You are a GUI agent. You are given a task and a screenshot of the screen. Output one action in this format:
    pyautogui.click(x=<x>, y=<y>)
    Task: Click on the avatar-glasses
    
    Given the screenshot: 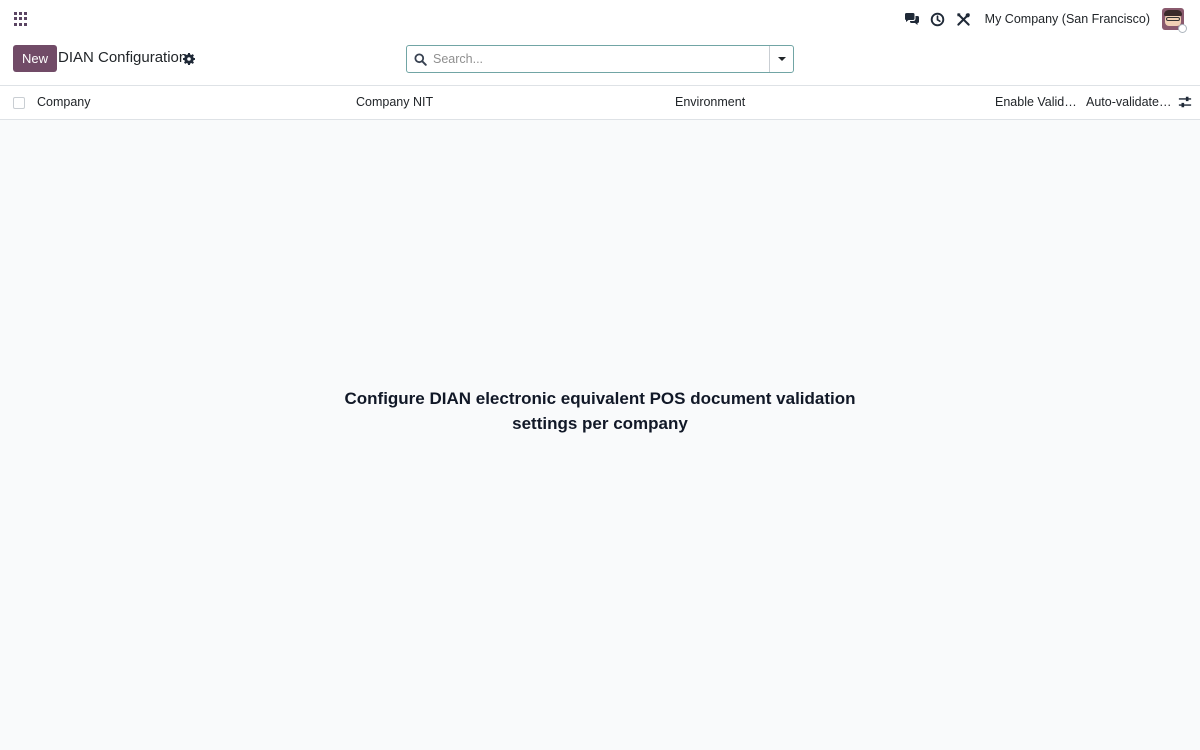 What is the action you would take?
    pyautogui.click(x=1173, y=19)
    